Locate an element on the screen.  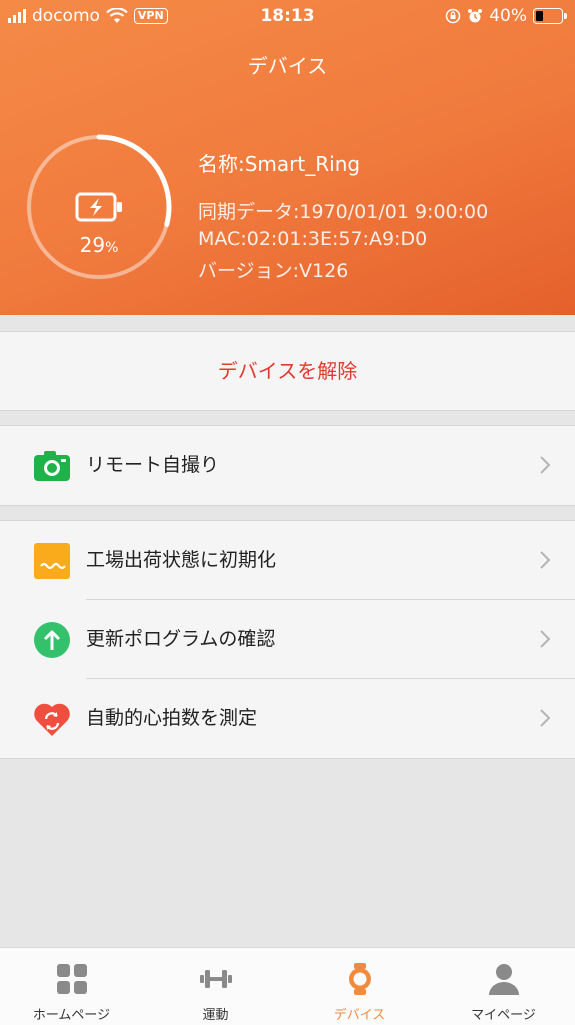
tab-home: ホームページ is located at coordinates (71, 986).